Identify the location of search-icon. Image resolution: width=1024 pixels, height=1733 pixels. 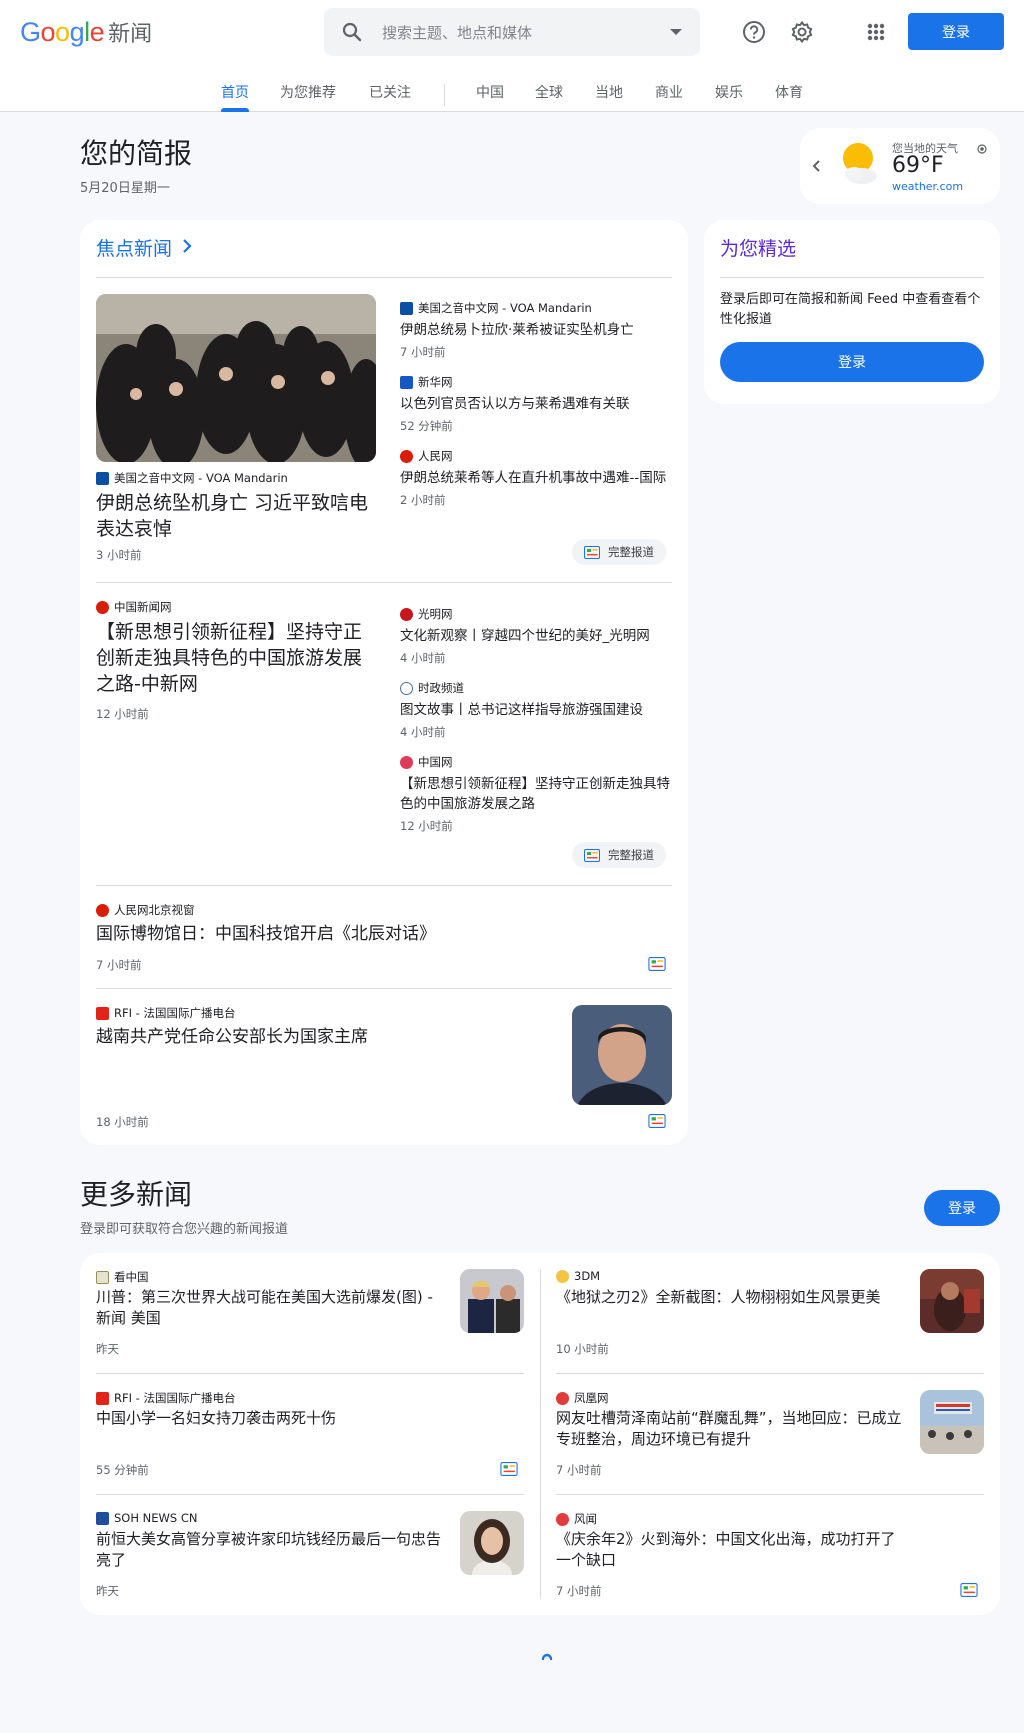
(352, 34).